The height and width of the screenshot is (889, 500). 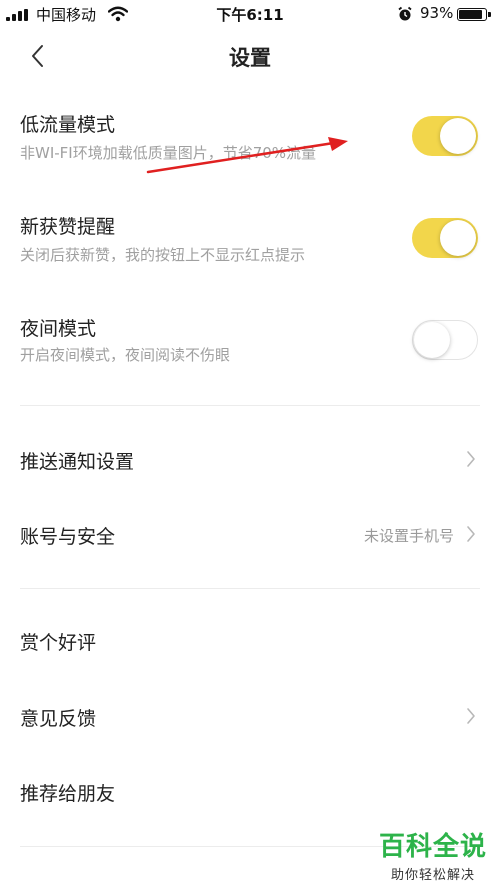 What do you see at coordinates (58, 329) in the screenshot?
I see `setting-title: 夜间模式` at bounding box center [58, 329].